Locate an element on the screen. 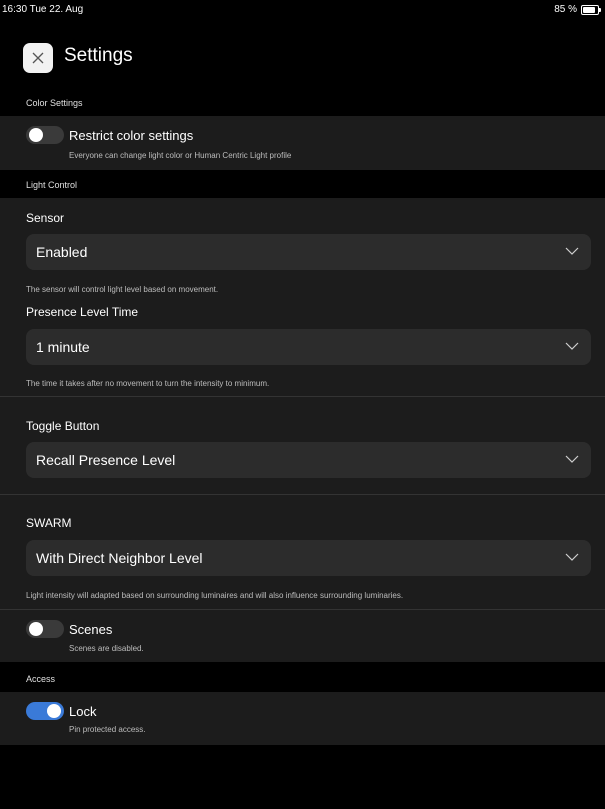 The width and height of the screenshot is (605, 809). lock-toggle is located at coordinates (45, 711).